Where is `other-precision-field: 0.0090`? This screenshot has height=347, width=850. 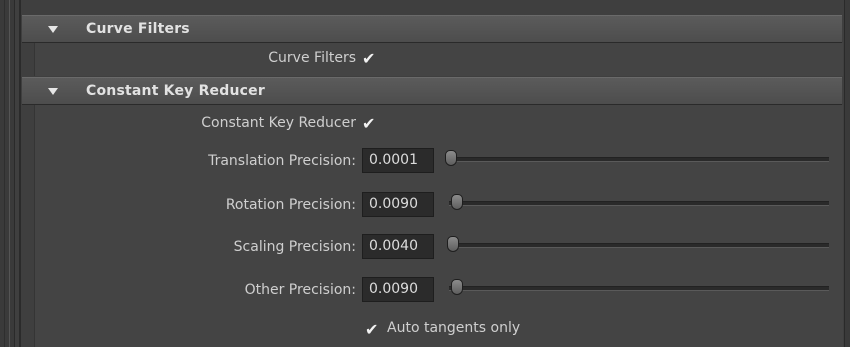
other-precision-field: 0.0090 is located at coordinates (398, 289).